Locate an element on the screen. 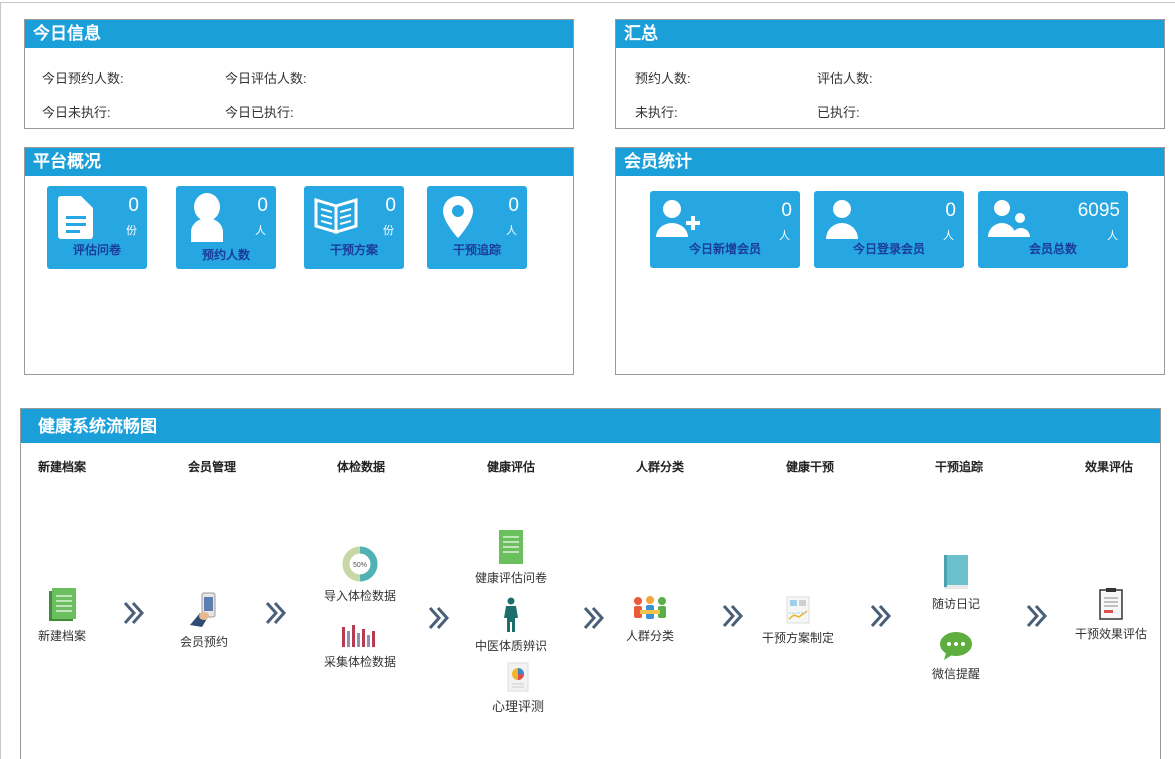 Image resolution: width=1175 pixels, height=759 pixels. step-health-assessment: 健康评估 is located at coordinates (510, 467).